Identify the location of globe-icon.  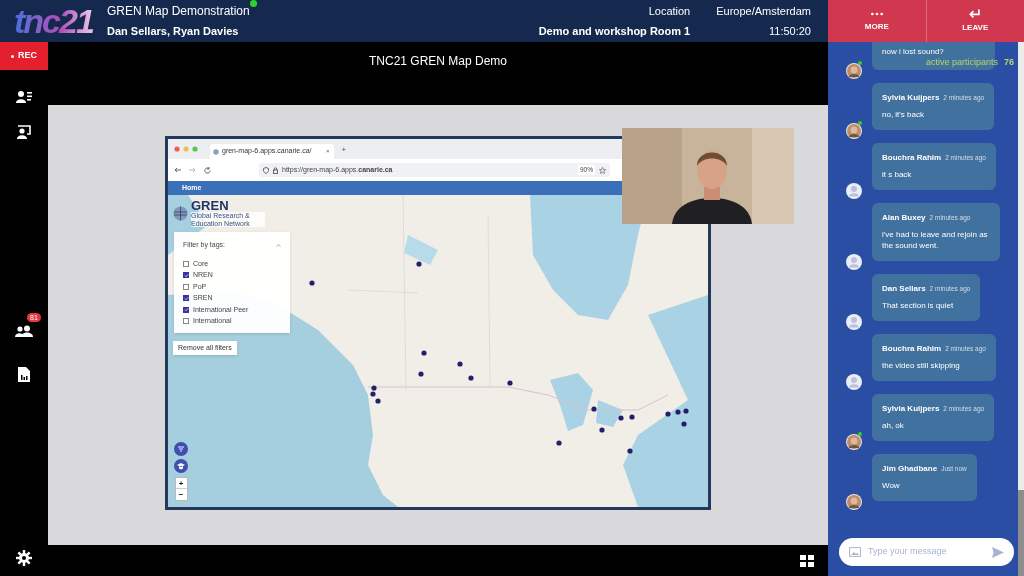
(216, 151).